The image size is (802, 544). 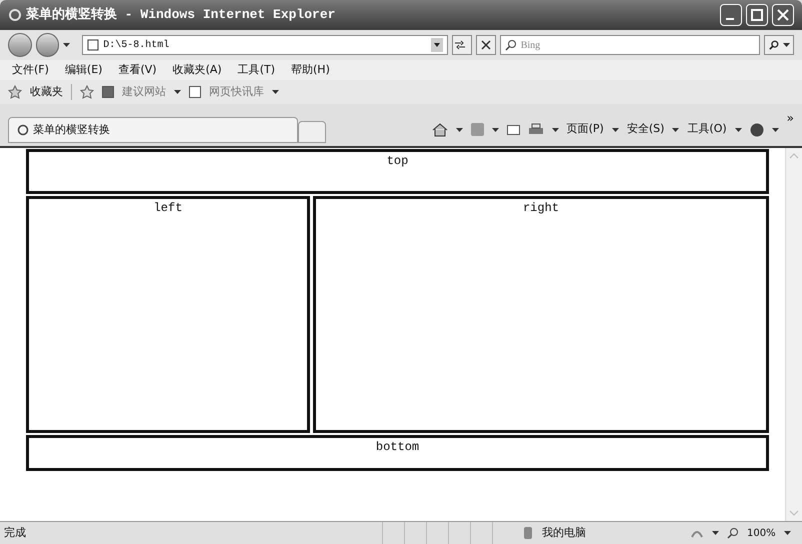 I want to click on status-text: 完成, so click(x=15, y=532).